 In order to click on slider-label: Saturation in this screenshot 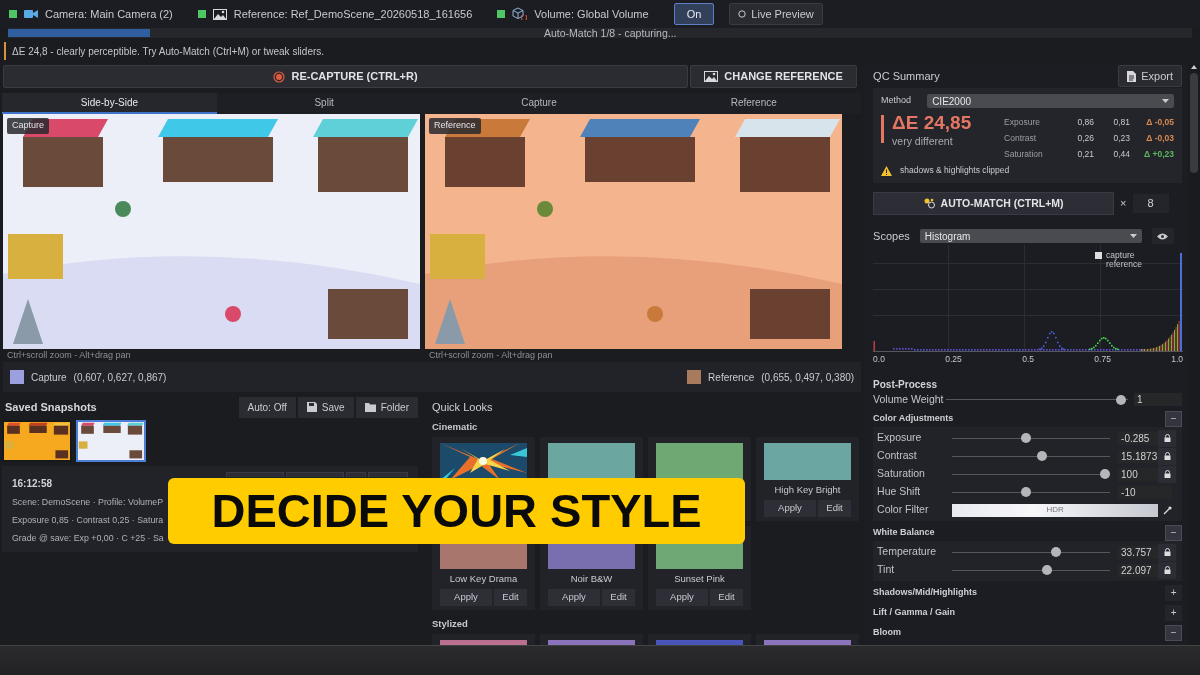, I will do `click(901, 474)`.